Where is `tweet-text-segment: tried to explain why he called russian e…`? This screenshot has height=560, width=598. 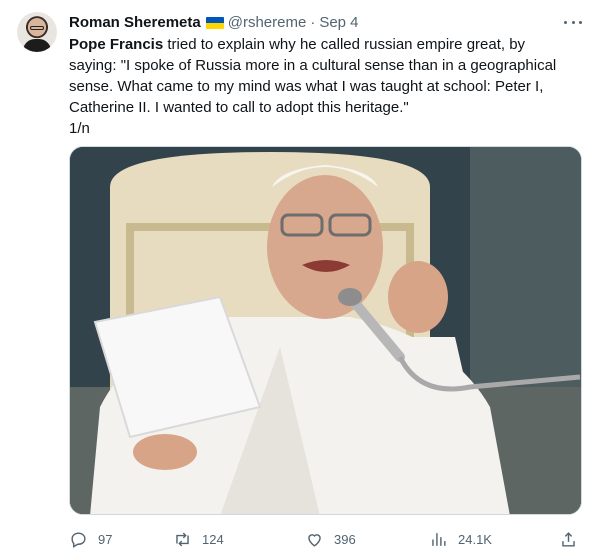
tweet-text-segment: tried to explain why he called russian e… is located at coordinates (344, 44).